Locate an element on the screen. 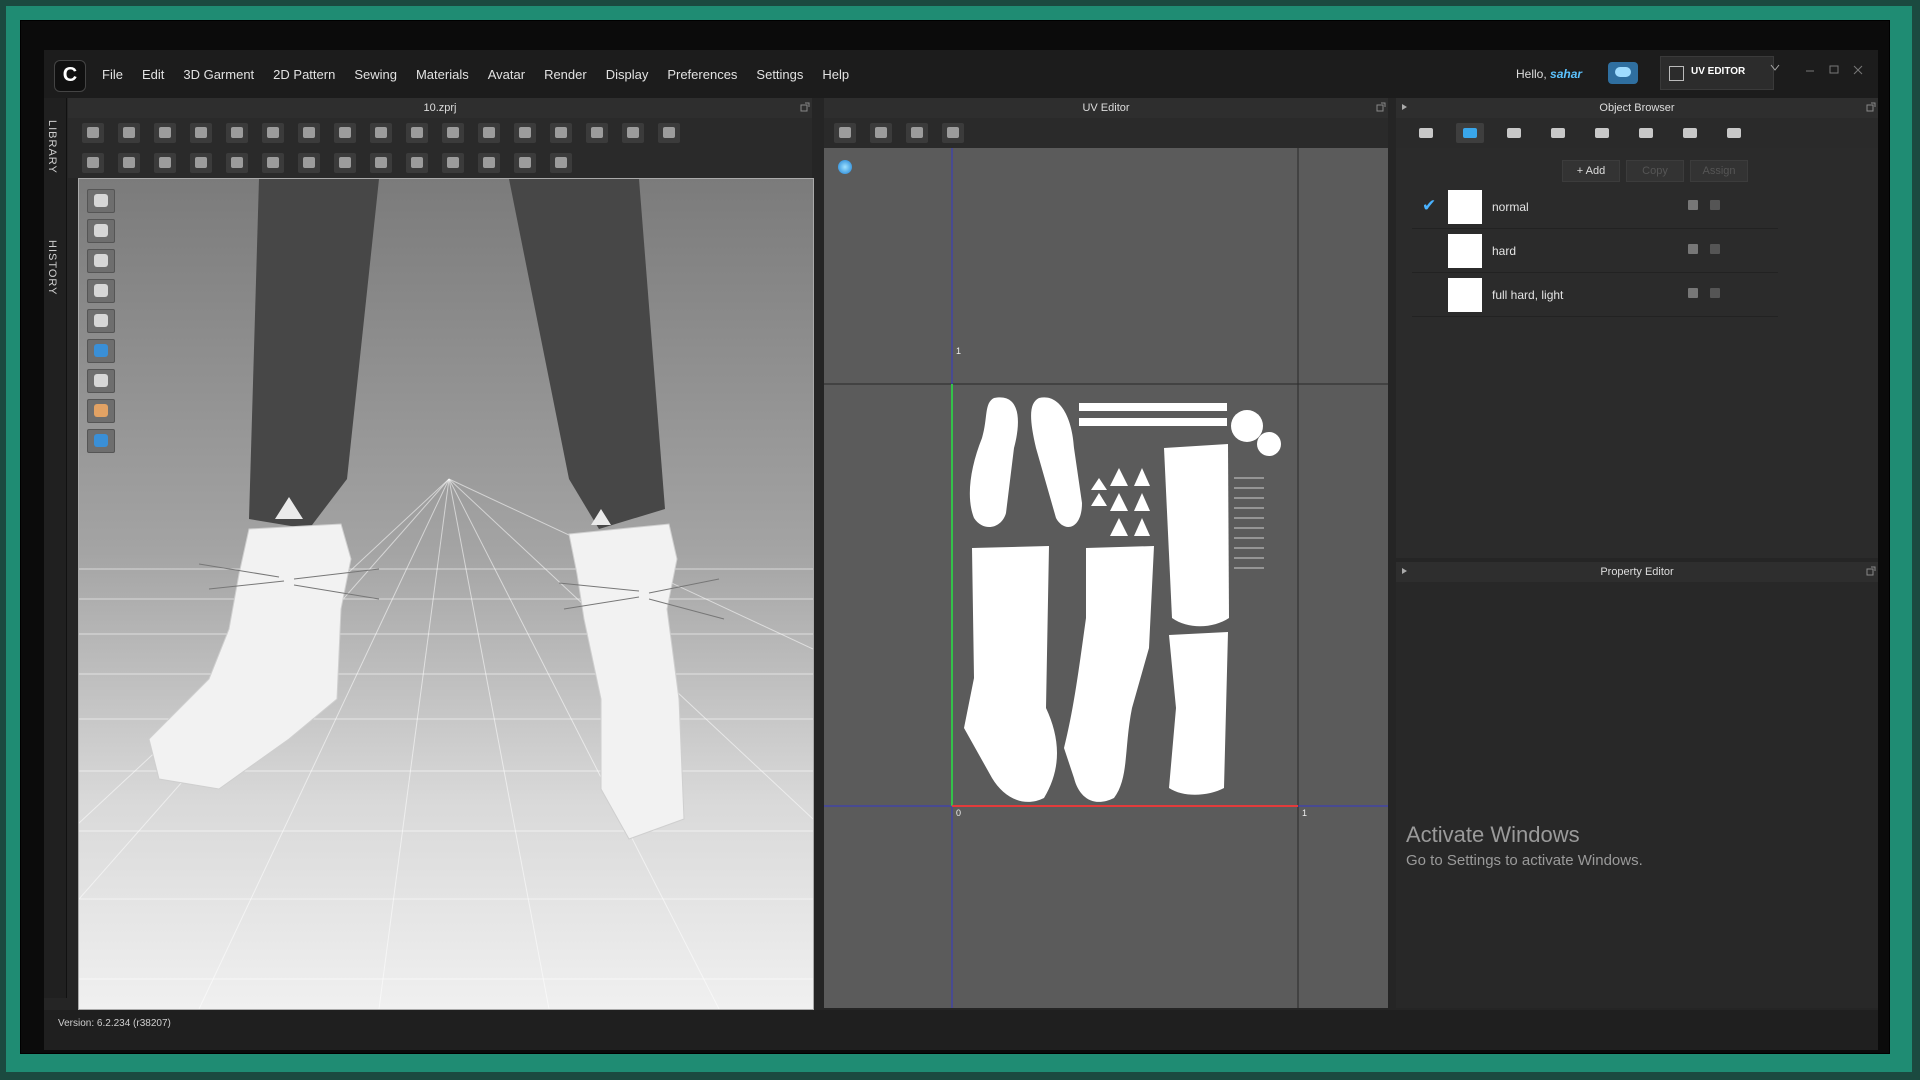 The image size is (1920, 1080). fold-arrange-tool is located at coordinates (273, 133).